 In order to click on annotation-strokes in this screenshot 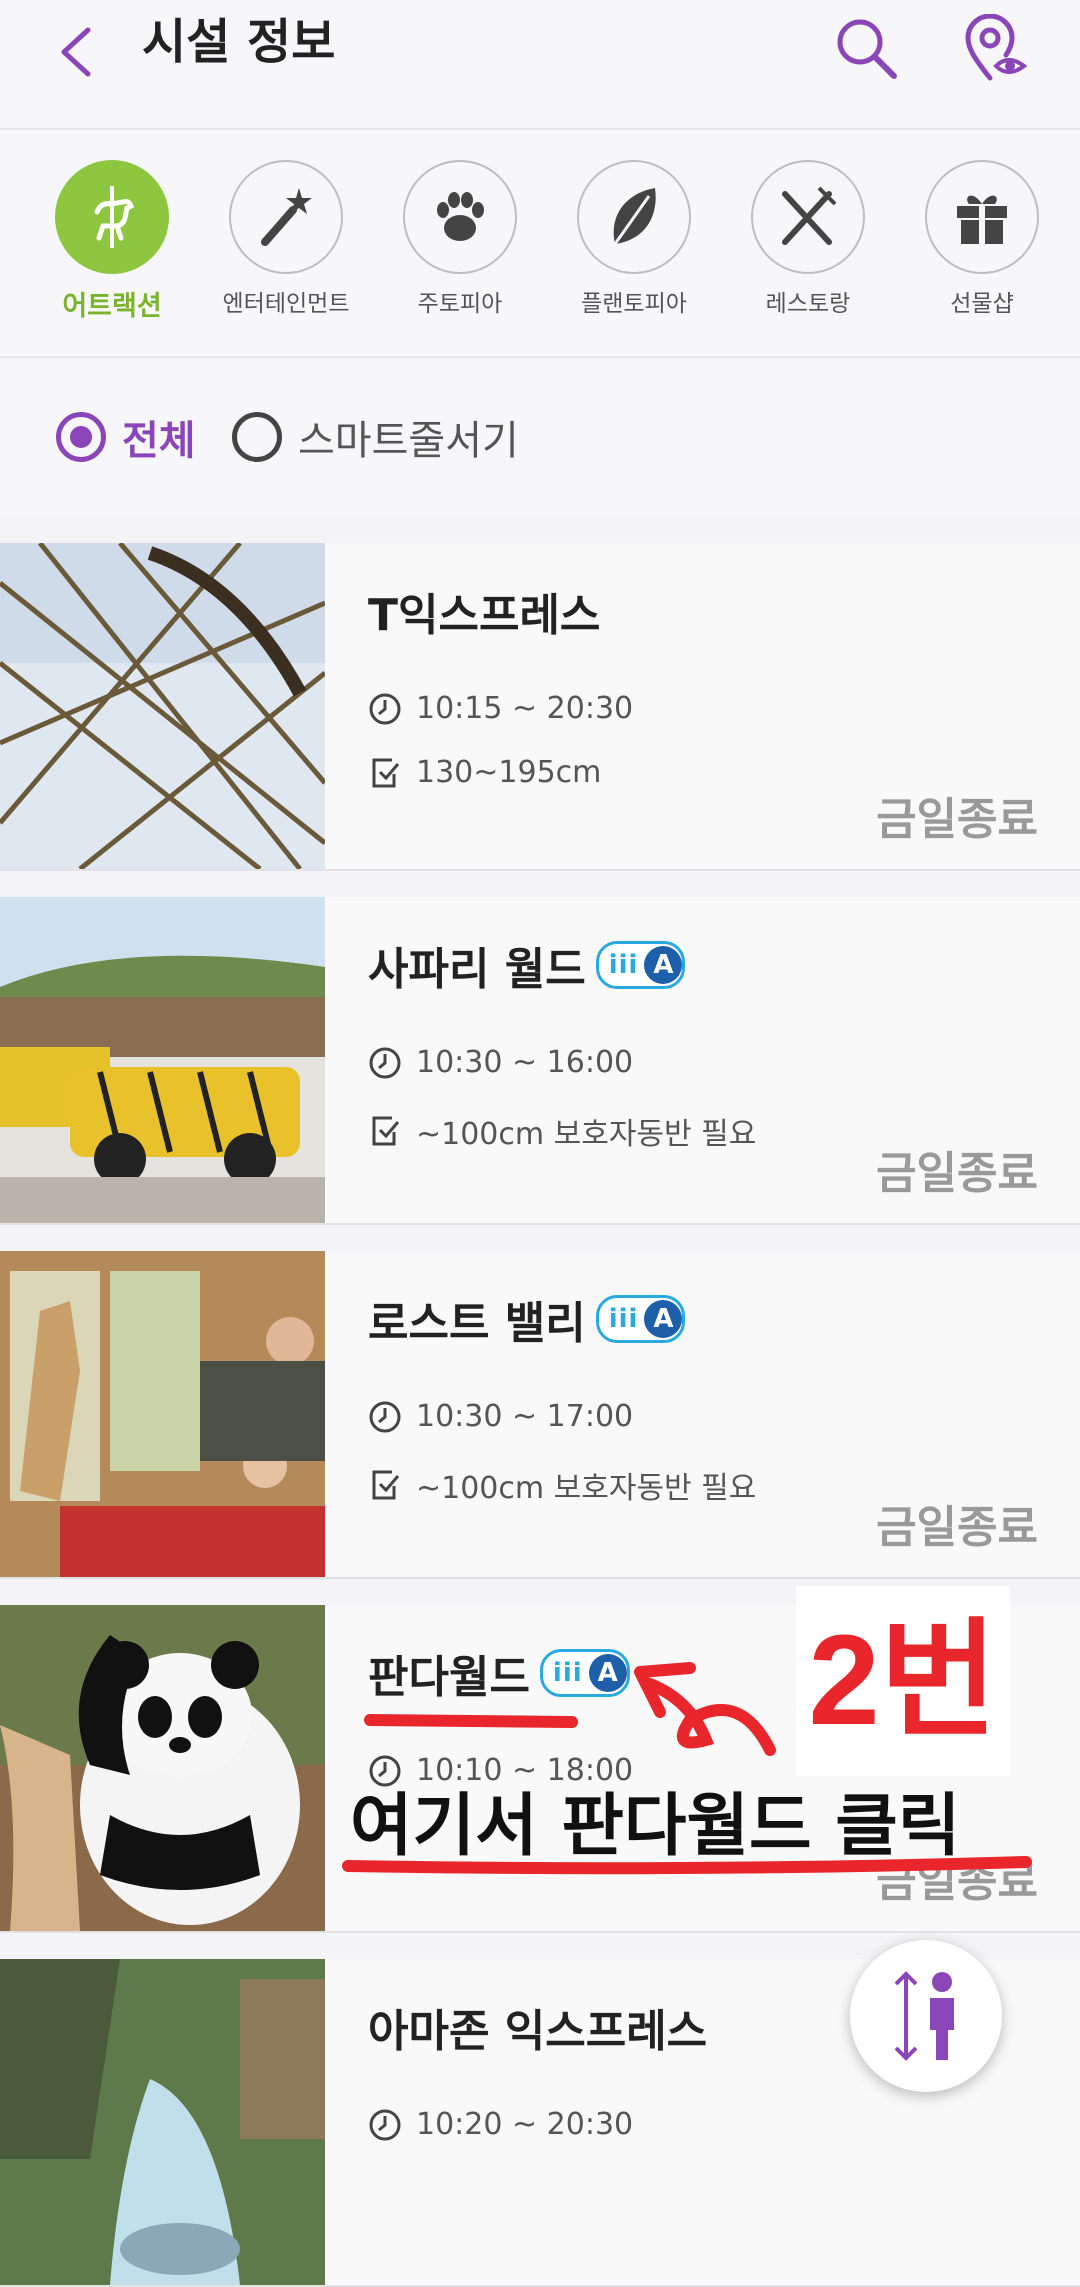, I will do `click(687, 1768)`.